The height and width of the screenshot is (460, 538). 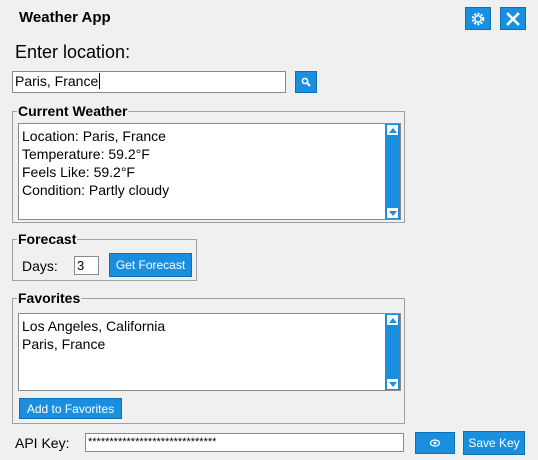 What do you see at coordinates (47, 239) in the screenshot?
I see `forecast-title: Forecast` at bounding box center [47, 239].